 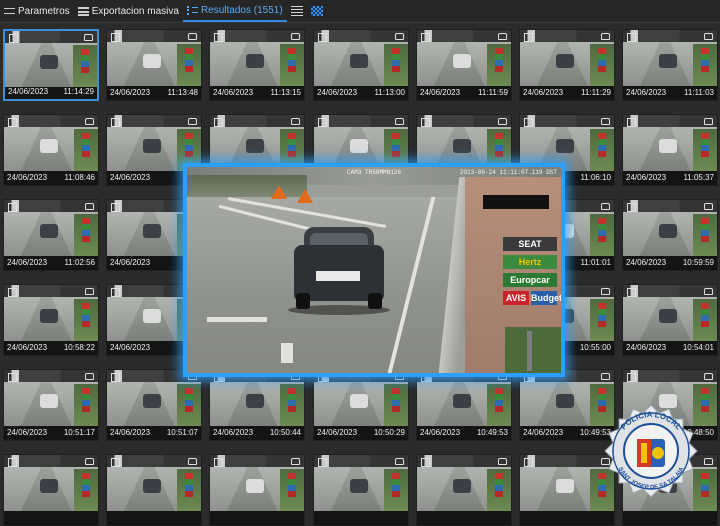 What do you see at coordinates (154, 405) in the screenshot?
I see `result-thumbnail: 24/06/2023 10:51:07` at bounding box center [154, 405].